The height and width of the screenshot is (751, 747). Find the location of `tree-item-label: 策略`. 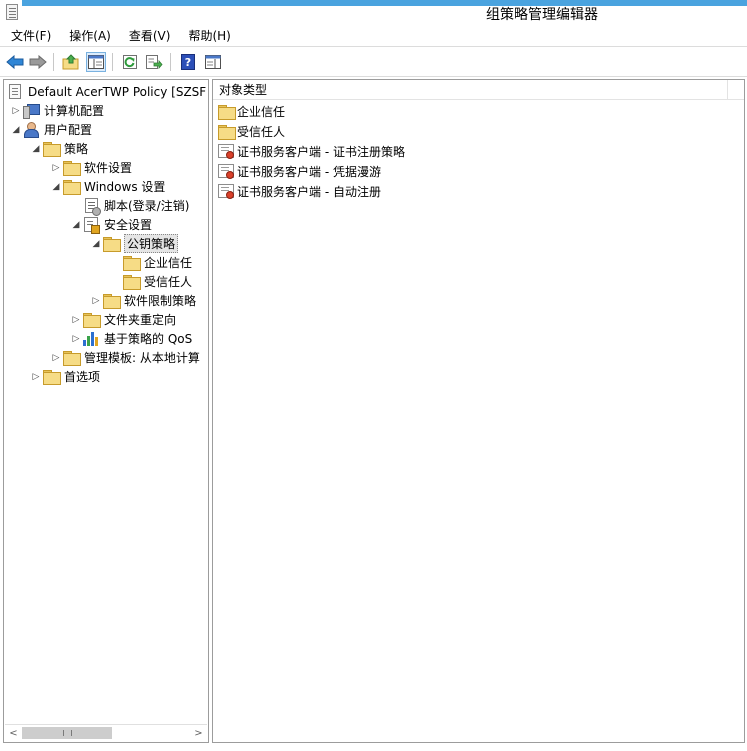

tree-item-label: 策略 is located at coordinates (76, 149).